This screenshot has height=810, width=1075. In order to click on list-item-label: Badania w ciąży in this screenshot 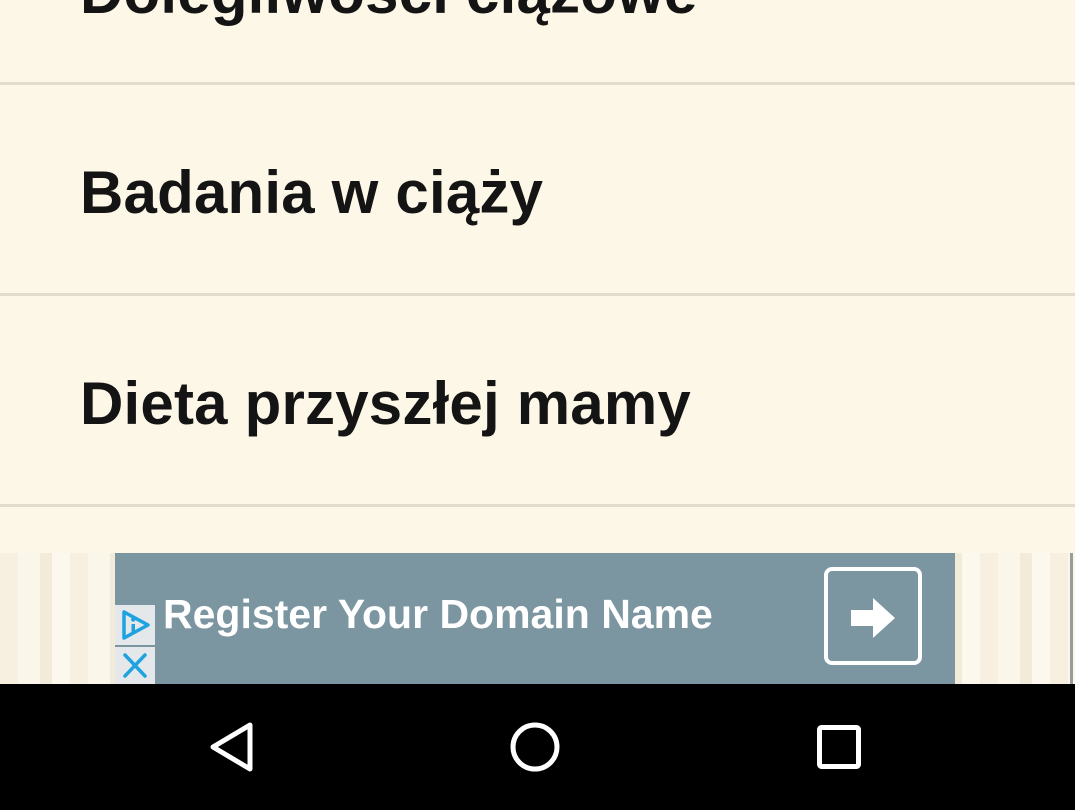, I will do `click(312, 192)`.